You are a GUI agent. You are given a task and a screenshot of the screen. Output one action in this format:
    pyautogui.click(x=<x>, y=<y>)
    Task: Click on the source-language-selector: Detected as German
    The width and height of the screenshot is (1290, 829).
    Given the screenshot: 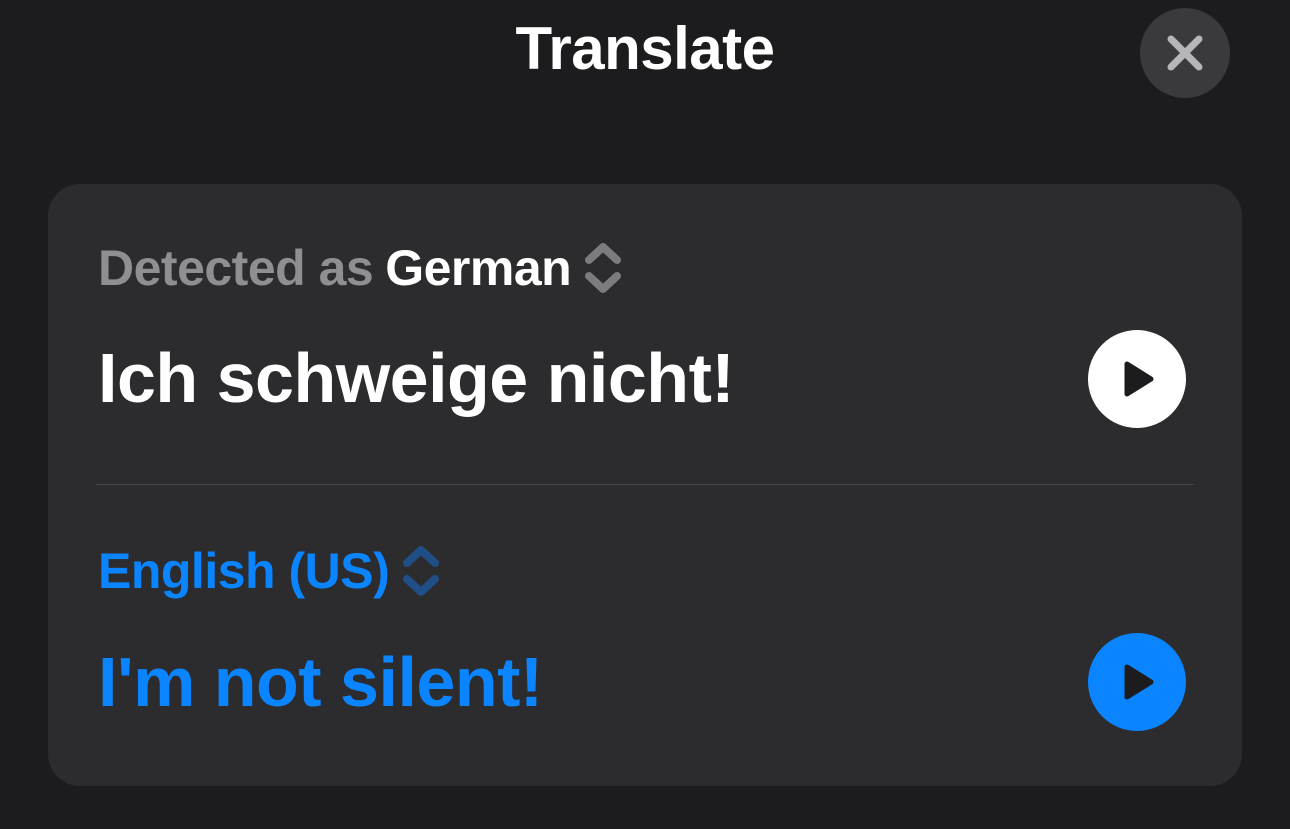 What is the action you would take?
    pyautogui.click(x=360, y=268)
    